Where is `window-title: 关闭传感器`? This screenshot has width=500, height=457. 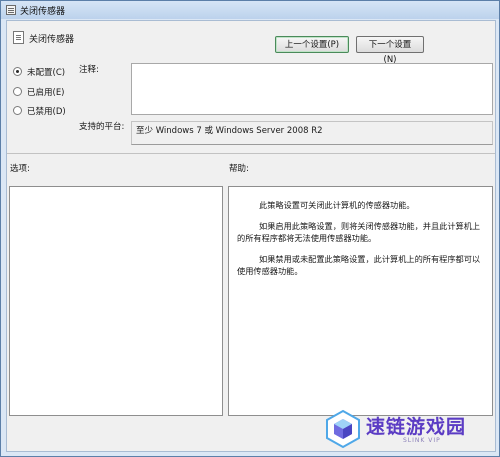
window-title: 关闭传感器 is located at coordinates (43, 12).